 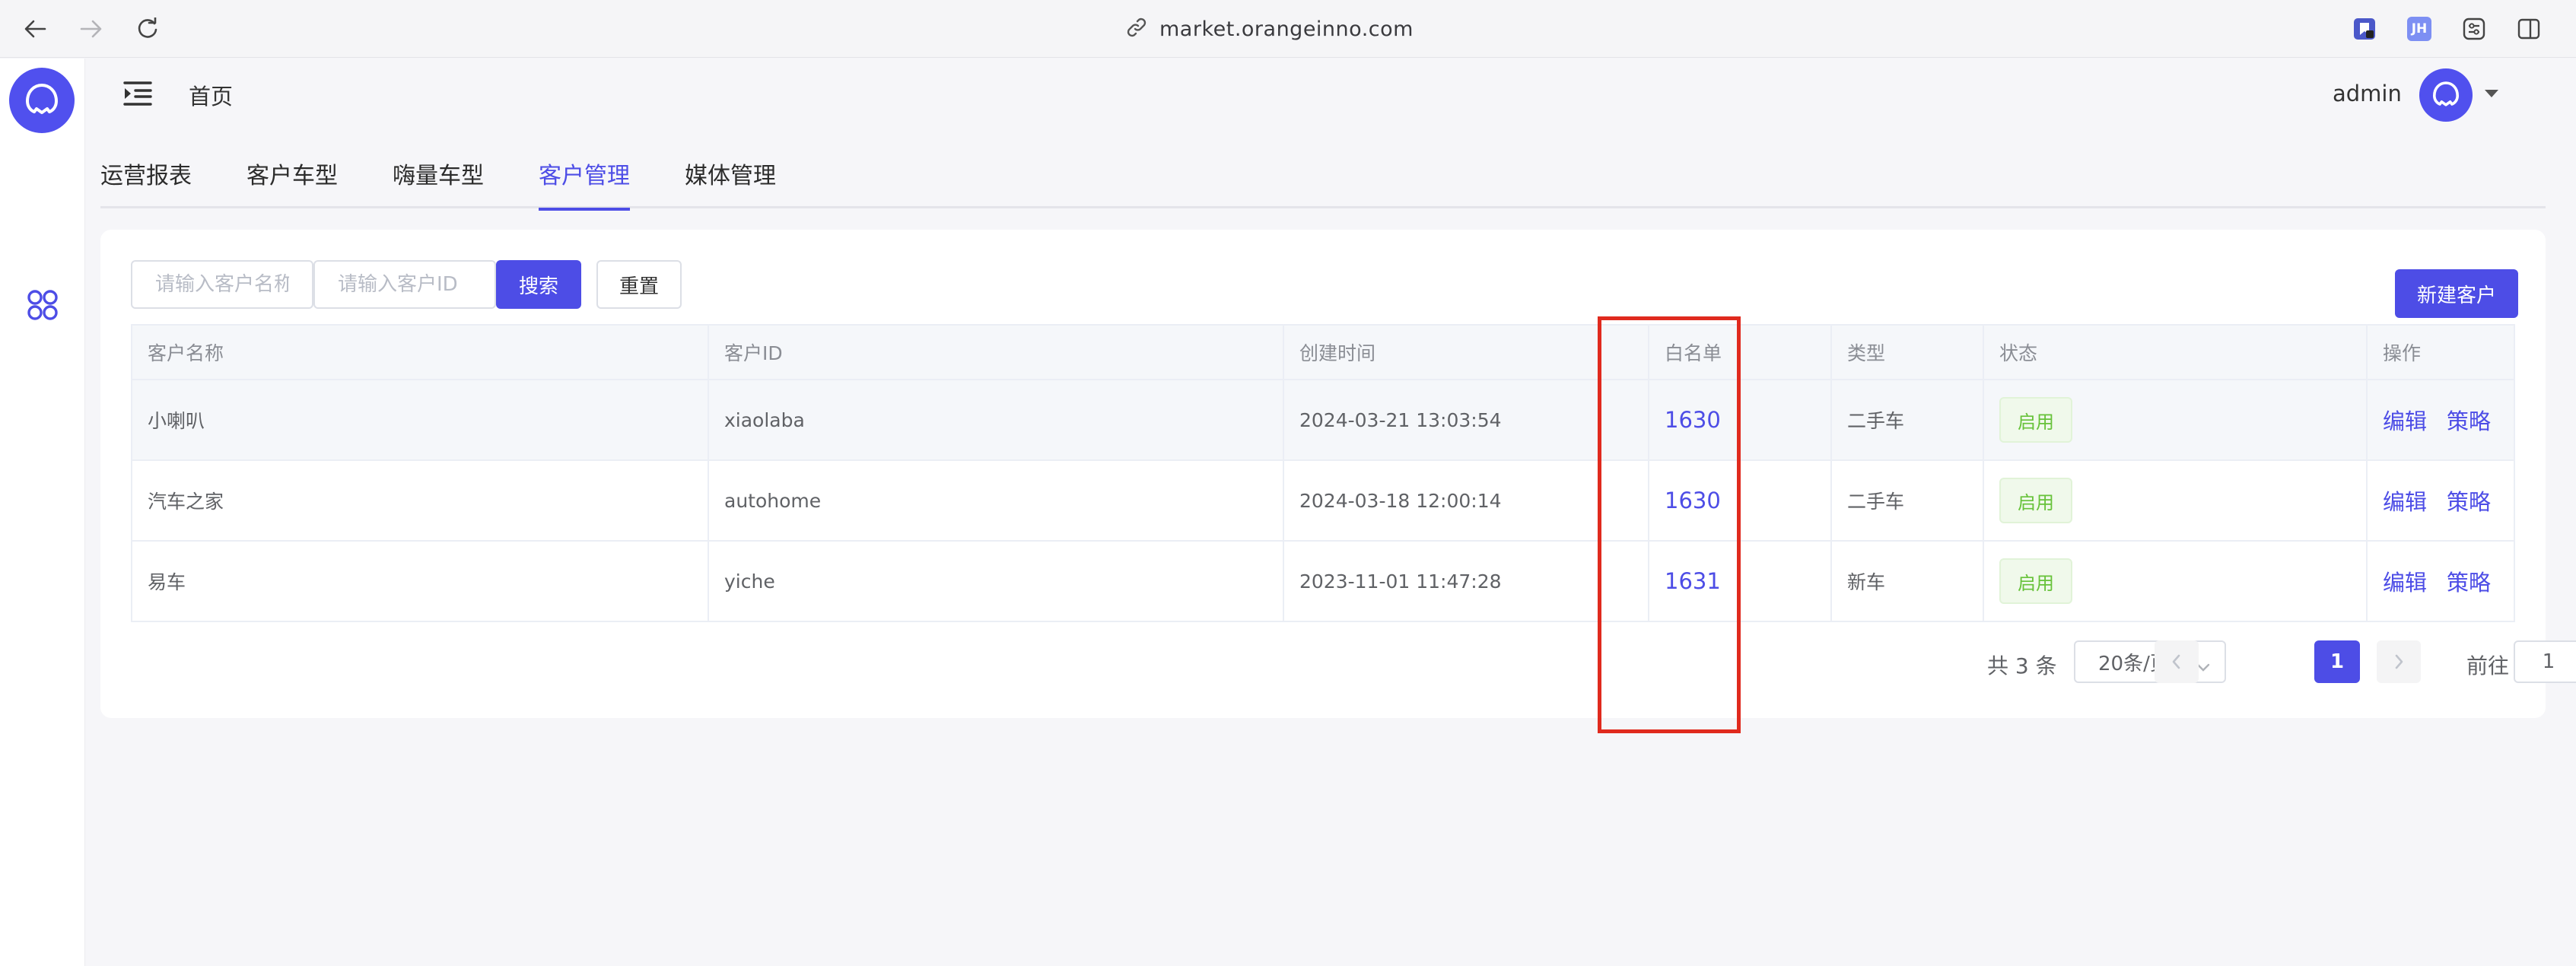 What do you see at coordinates (420, 581) in the screenshot?
I see `cell-customer-name: 易车` at bounding box center [420, 581].